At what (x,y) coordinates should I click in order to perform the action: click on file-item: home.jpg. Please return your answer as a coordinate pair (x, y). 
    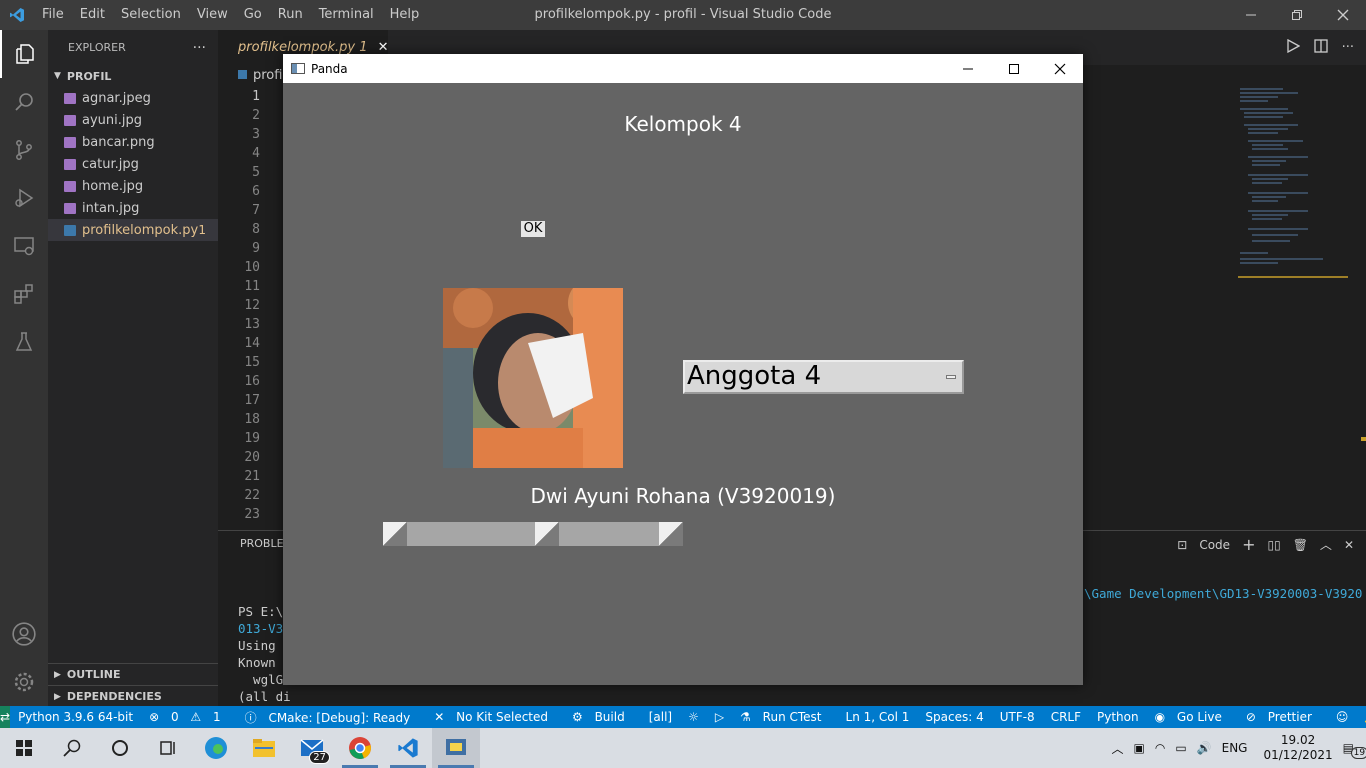
    Looking at the image, I should click on (133, 186).